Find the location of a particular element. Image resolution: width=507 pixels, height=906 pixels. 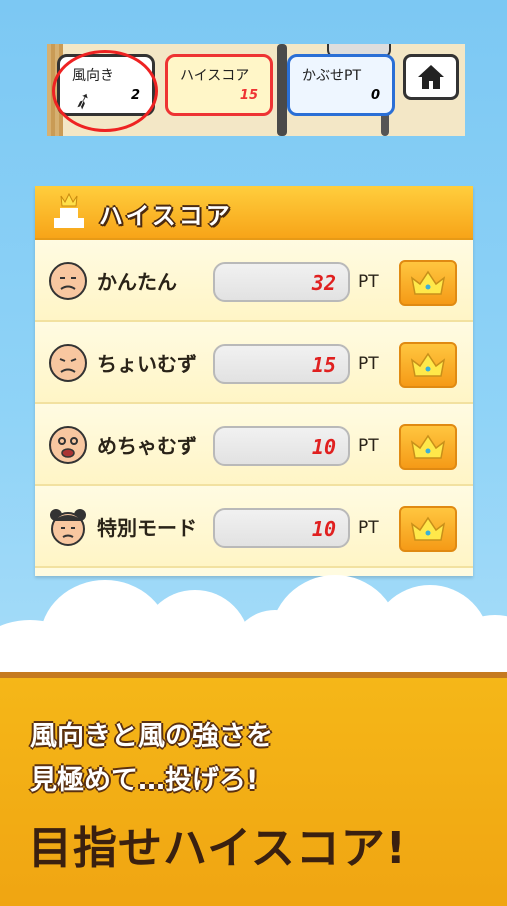

panel-title: ハイスコア is located at coordinates (166, 216).